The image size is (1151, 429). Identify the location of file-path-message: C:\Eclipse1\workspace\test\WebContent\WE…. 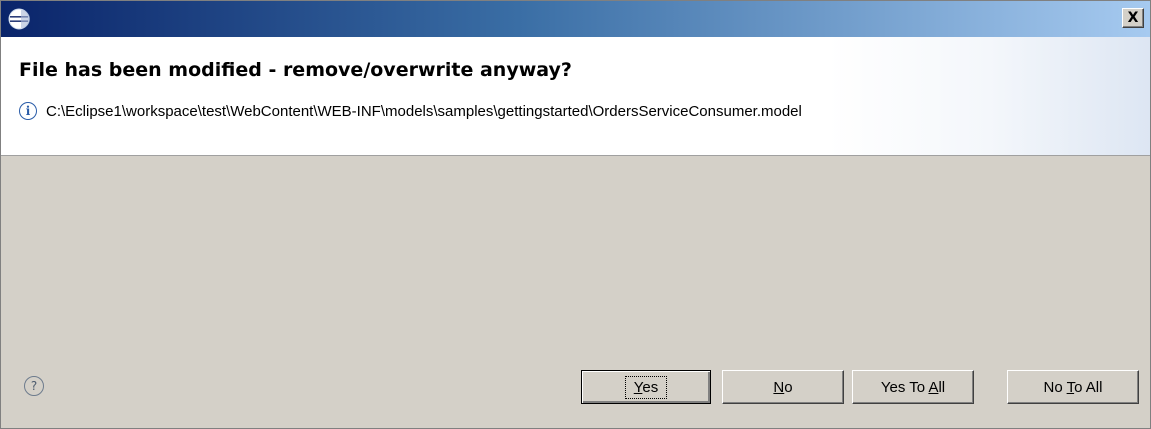
(424, 111).